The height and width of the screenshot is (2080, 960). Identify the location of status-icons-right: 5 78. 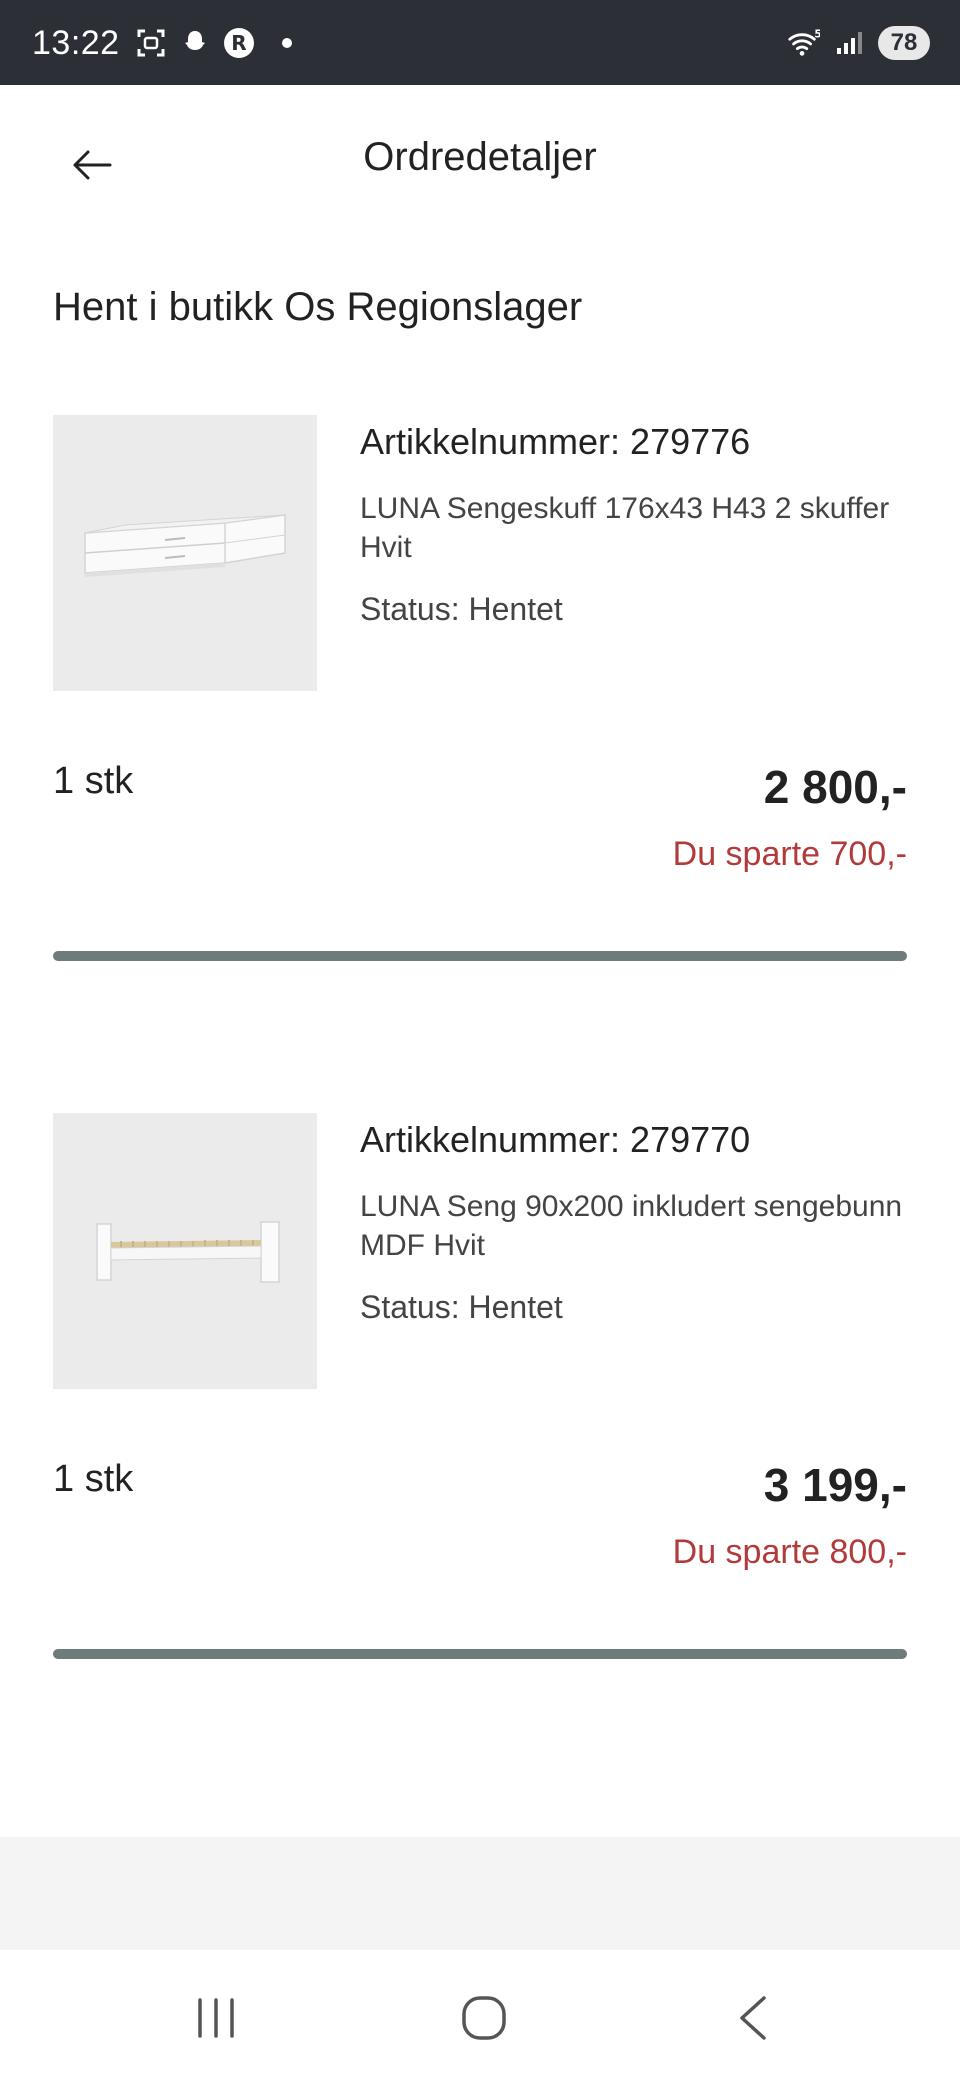
(858, 43).